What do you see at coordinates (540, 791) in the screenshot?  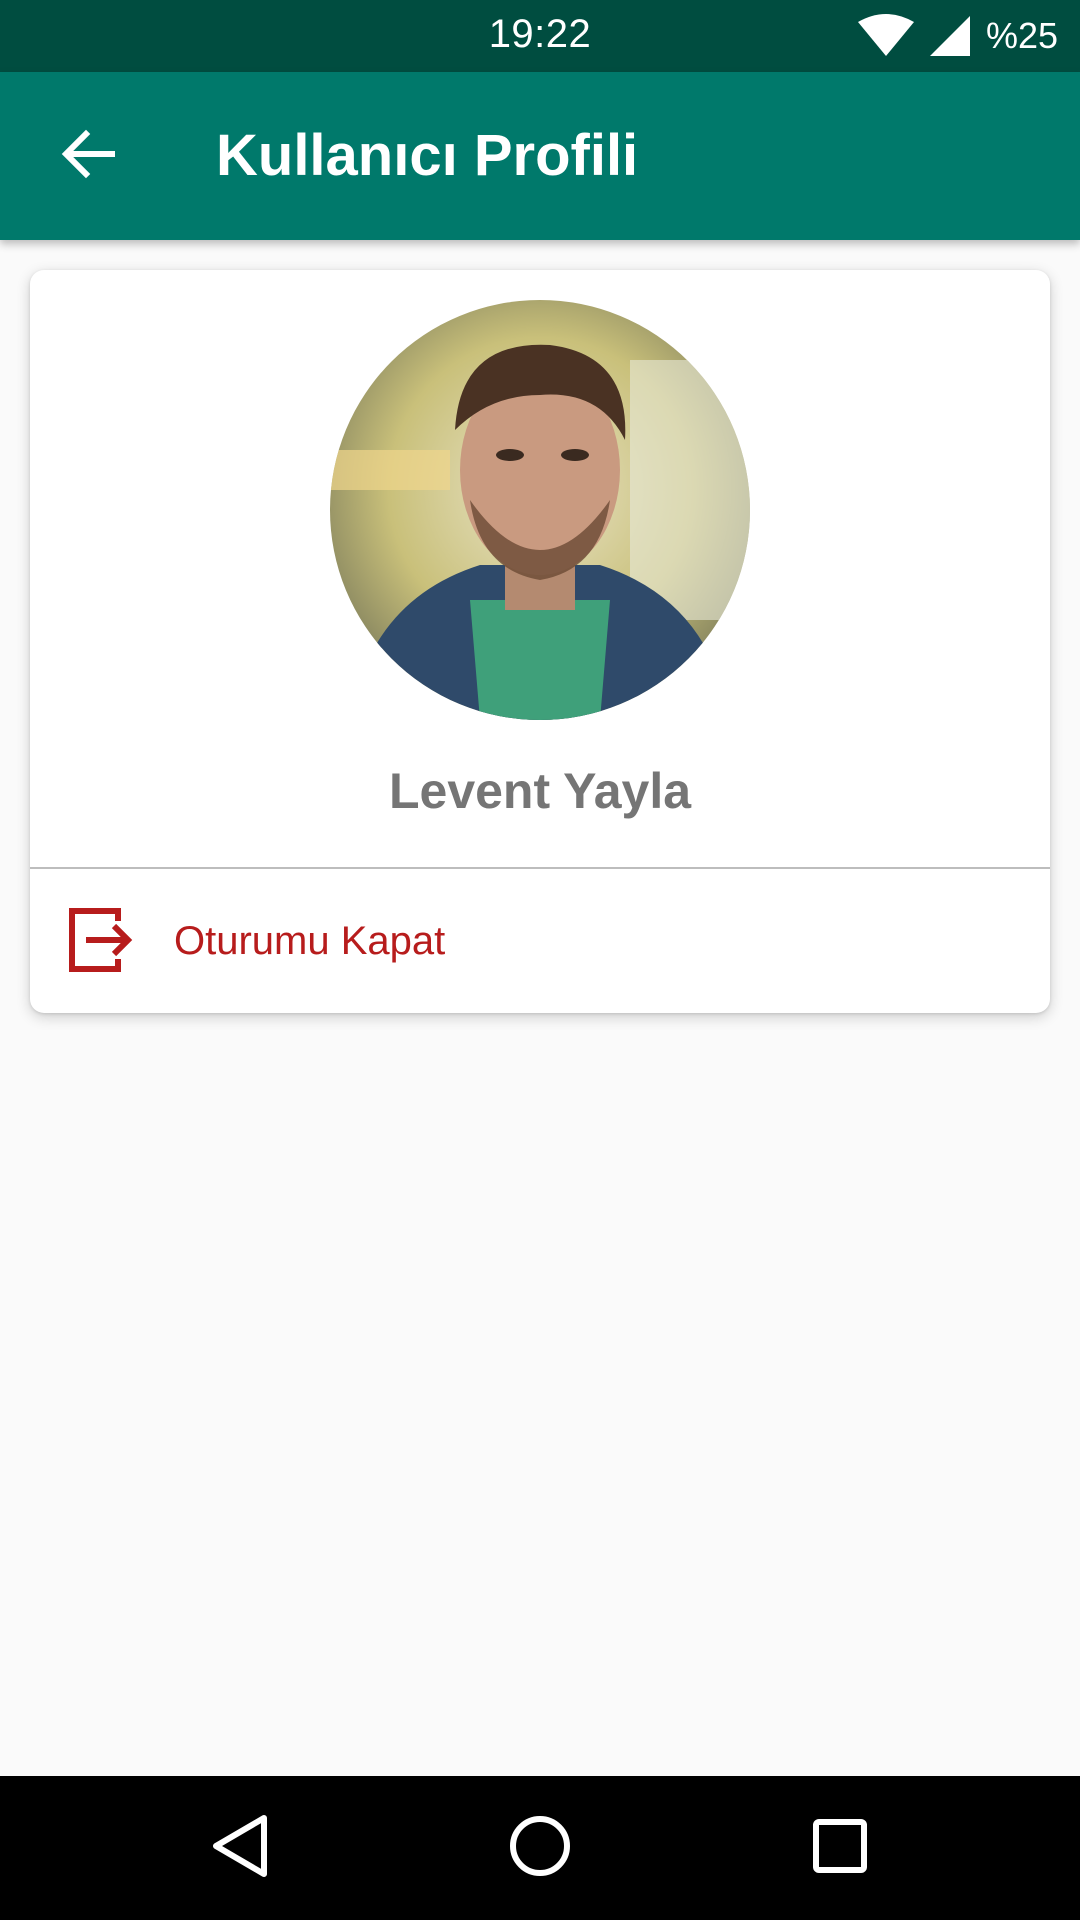 I see `user-name: Levent Yayla` at bounding box center [540, 791].